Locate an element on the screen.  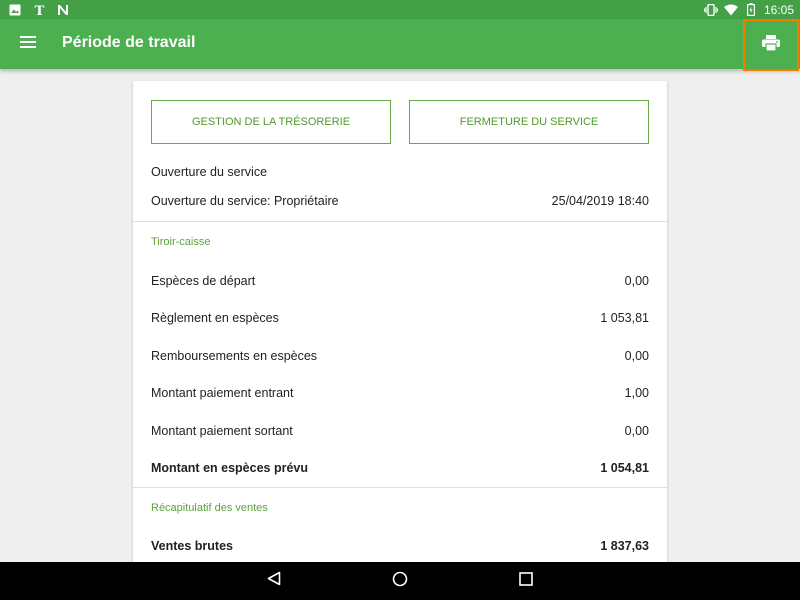
recent-apps-icon is located at coordinates (526, 581).